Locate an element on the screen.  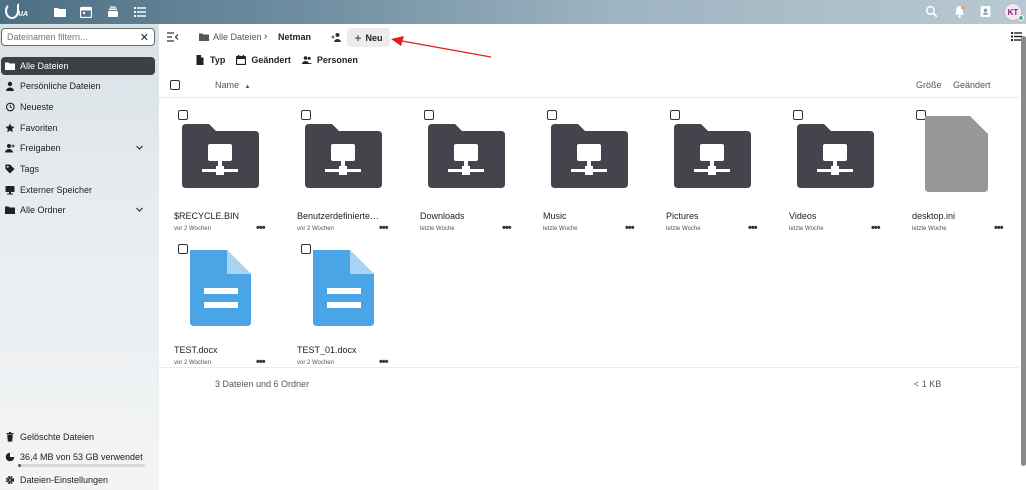
sidebar-item-external-storage: Externer Speicher is located at coordinates (78, 190).